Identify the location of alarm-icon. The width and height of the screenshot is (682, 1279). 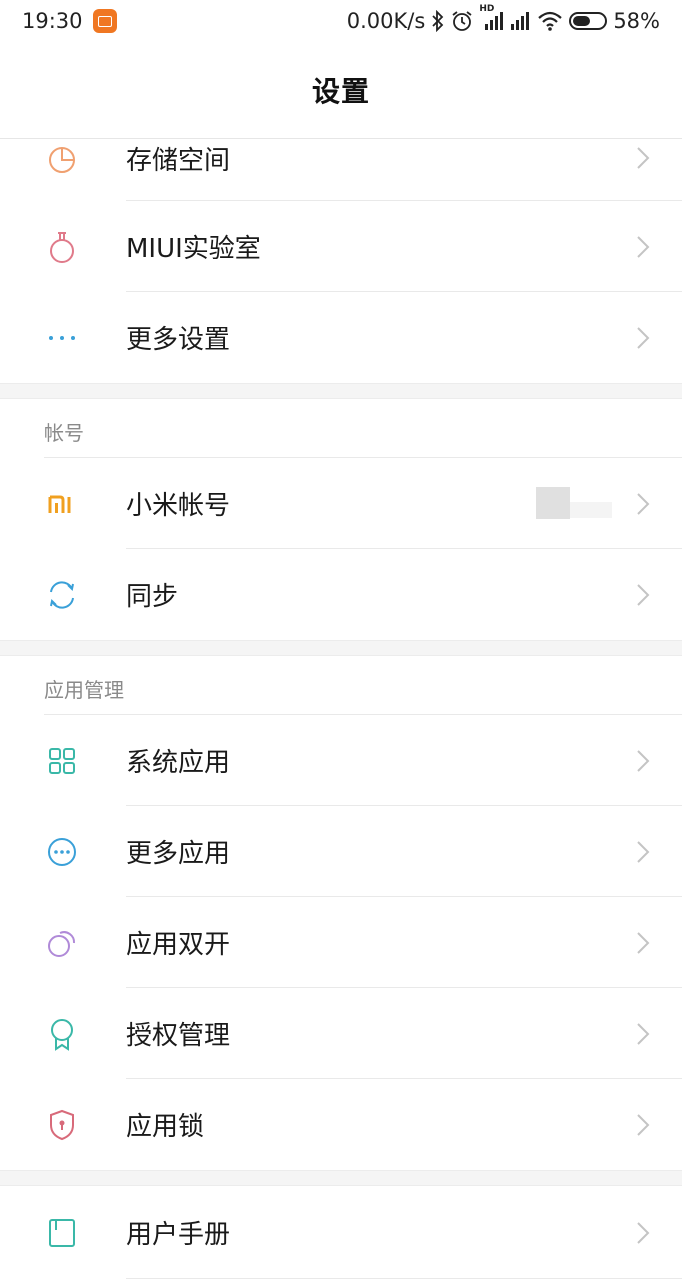
(462, 21).